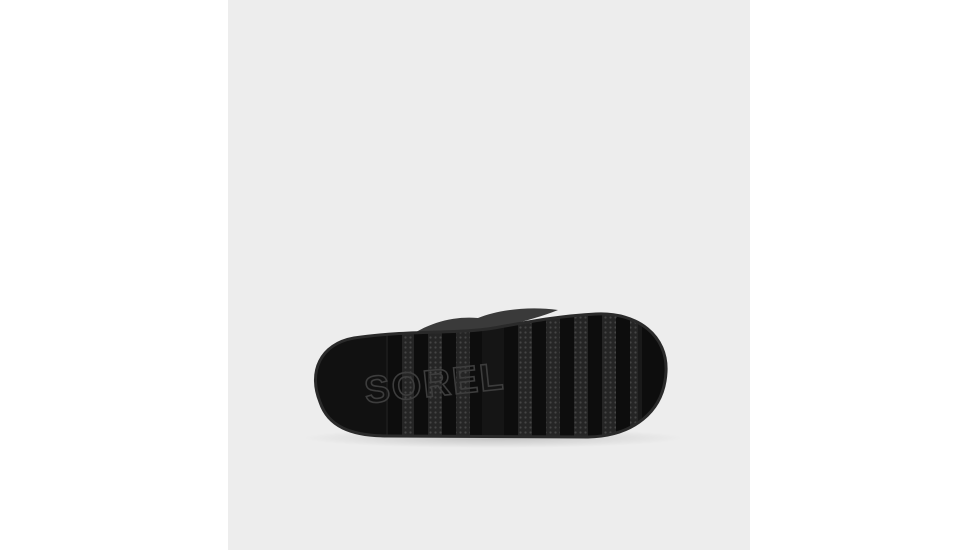  What do you see at coordinates (493, 378) in the screenshot?
I see `boot-sole-illustration: SOREL` at bounding box center [493, 378].